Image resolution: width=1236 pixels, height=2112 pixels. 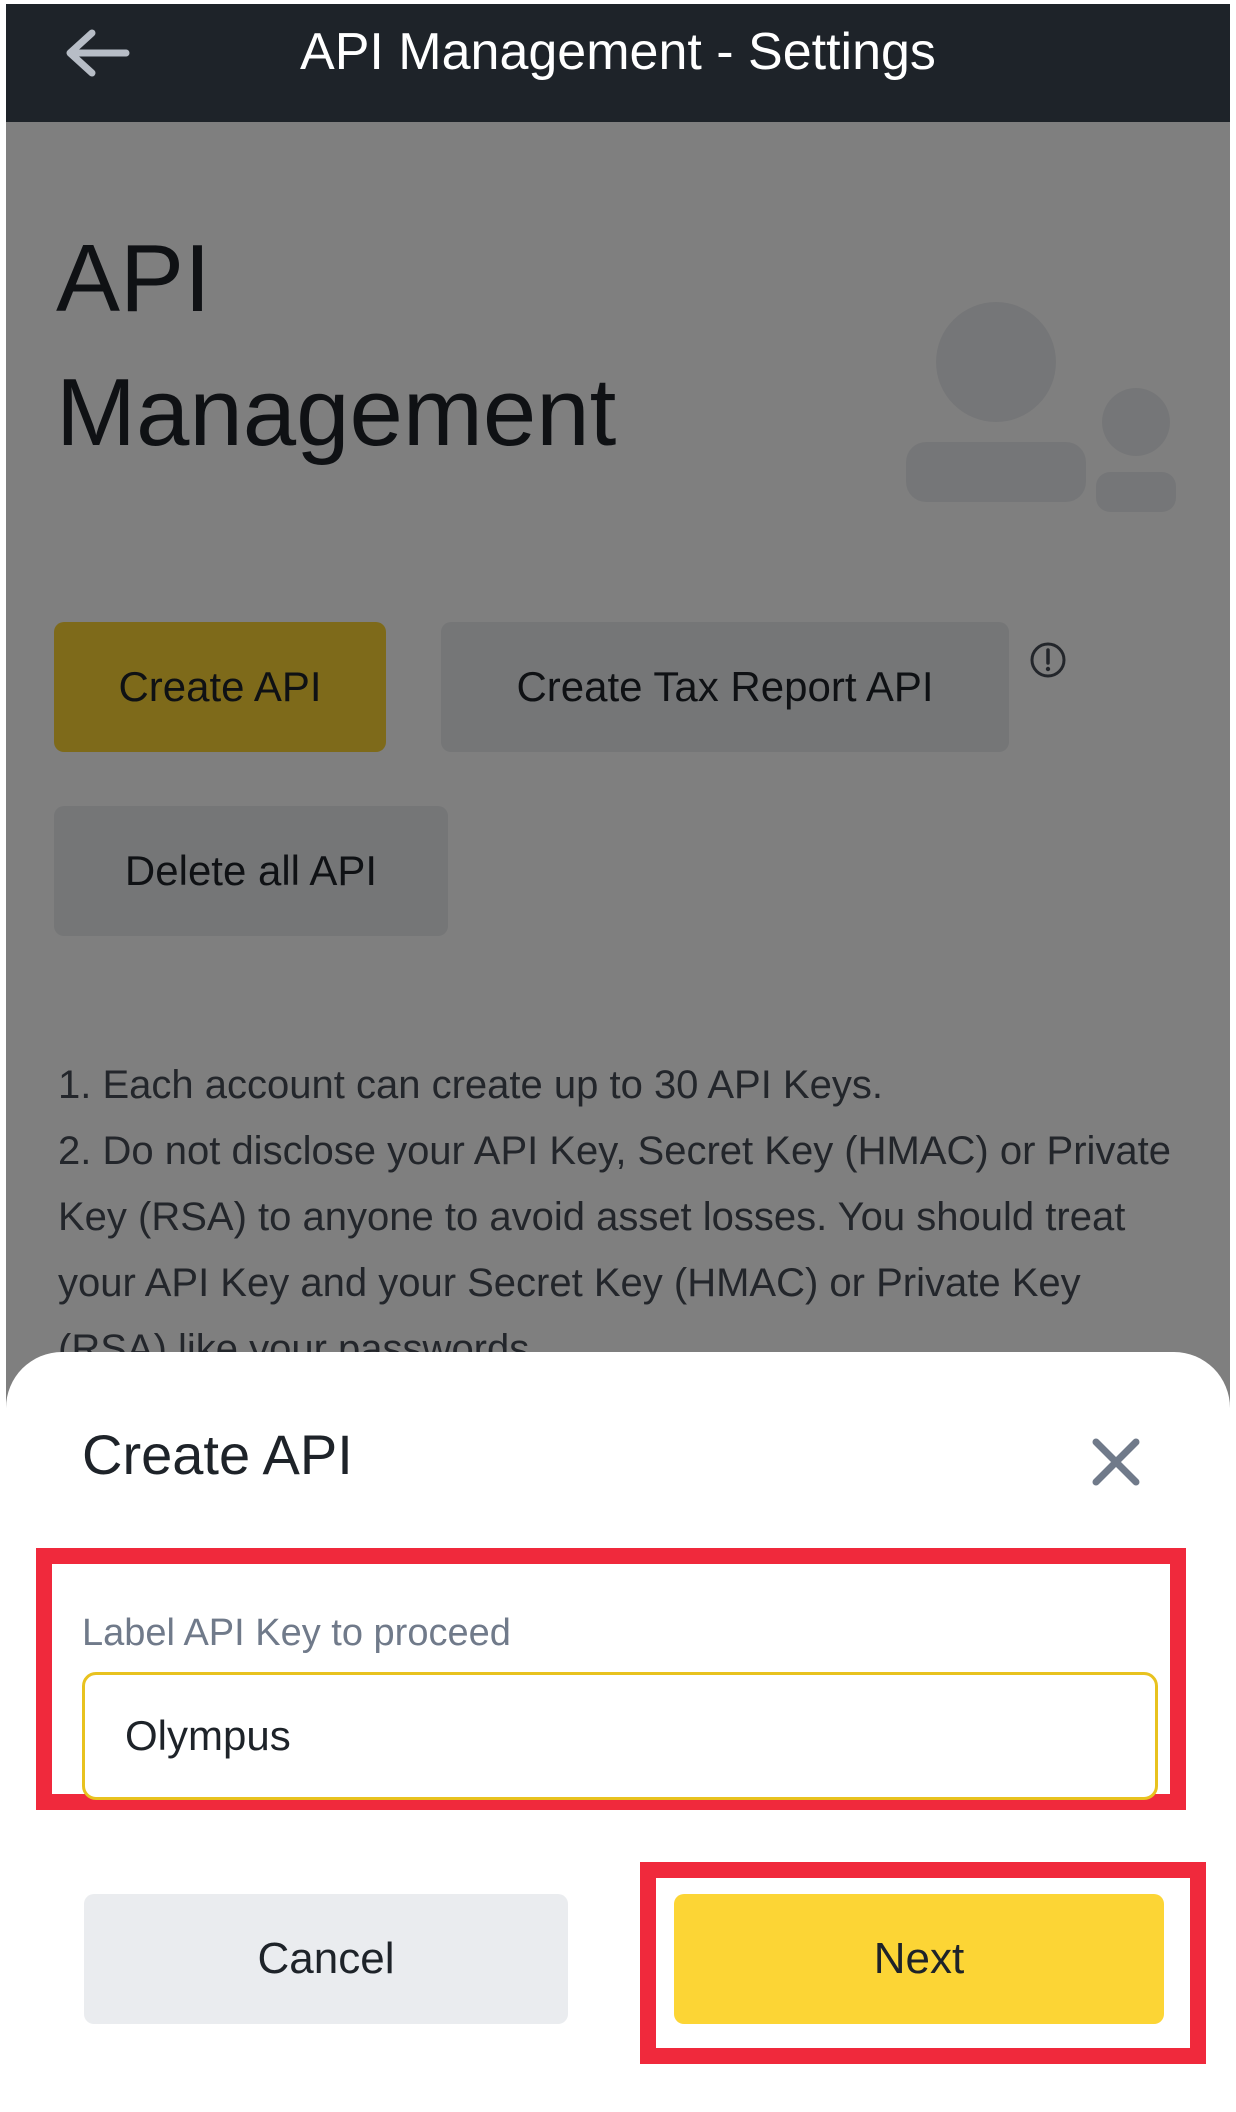 What do you see at coordinates (217, 1454) in the screenshot?
I see `dialog-title: Create API` at bounding box center [217, 1454].